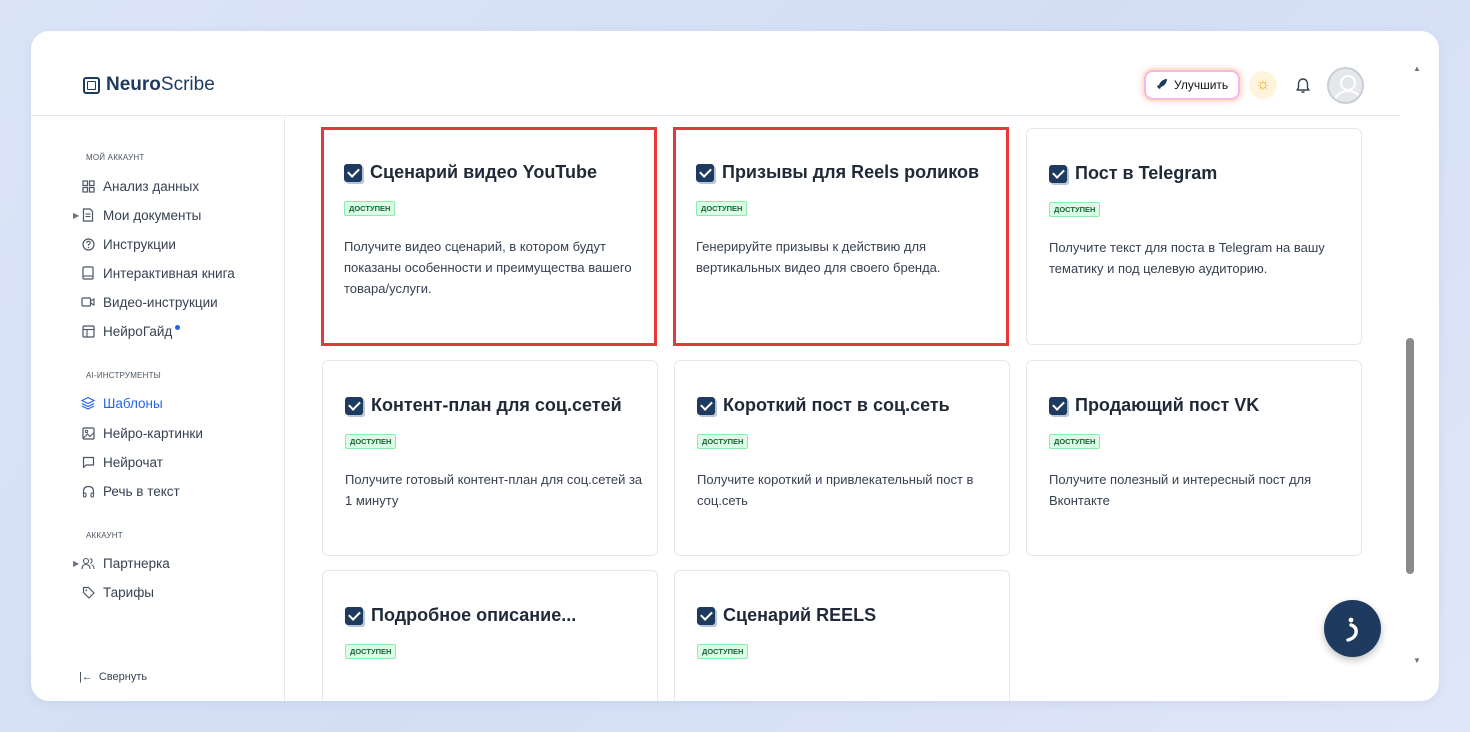 This screenshot has height=732, width=1470. What do you see at coordinates (141, 491) in the screenshot?
I see `sidebar-item-label: Речь в текст` at bounding box center [141, 491].